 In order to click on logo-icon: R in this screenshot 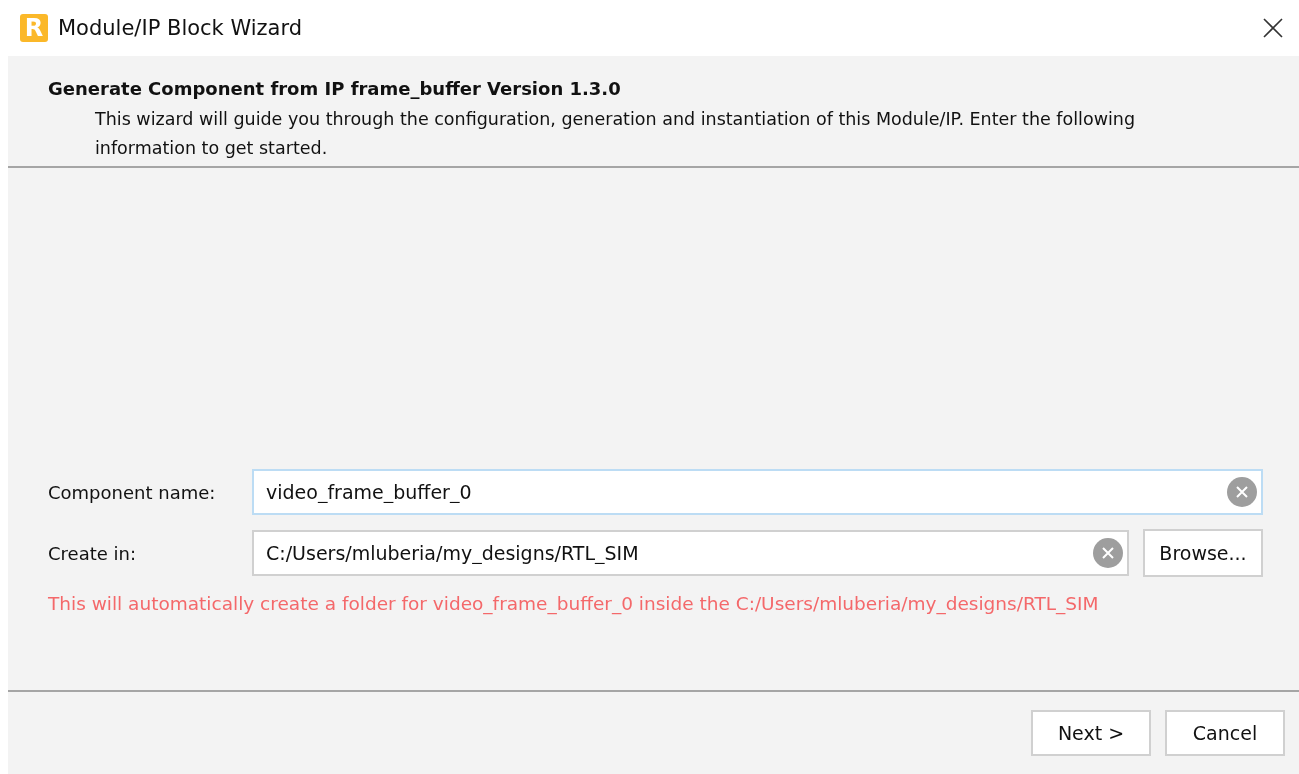, I will do `click(34, 28)`.